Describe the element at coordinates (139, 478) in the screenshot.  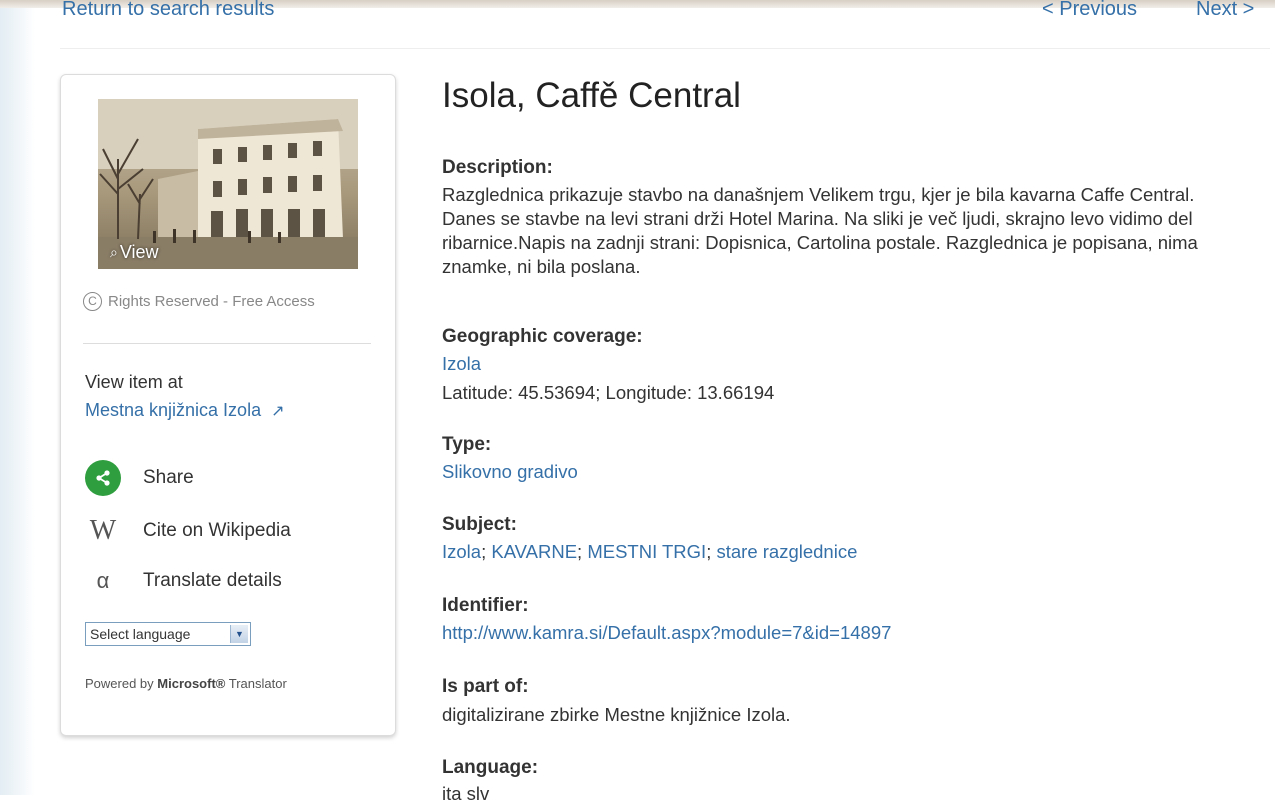
I see `share-button: Share` at that location.